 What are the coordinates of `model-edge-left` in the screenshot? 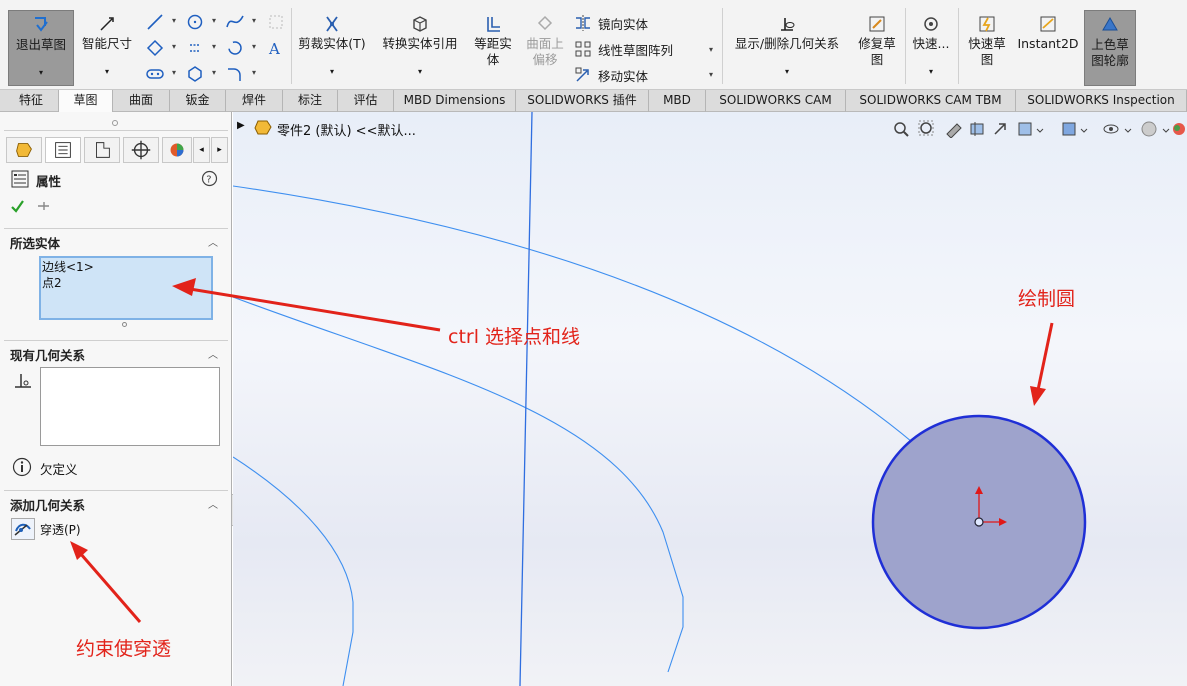 It's located at (293, 571).